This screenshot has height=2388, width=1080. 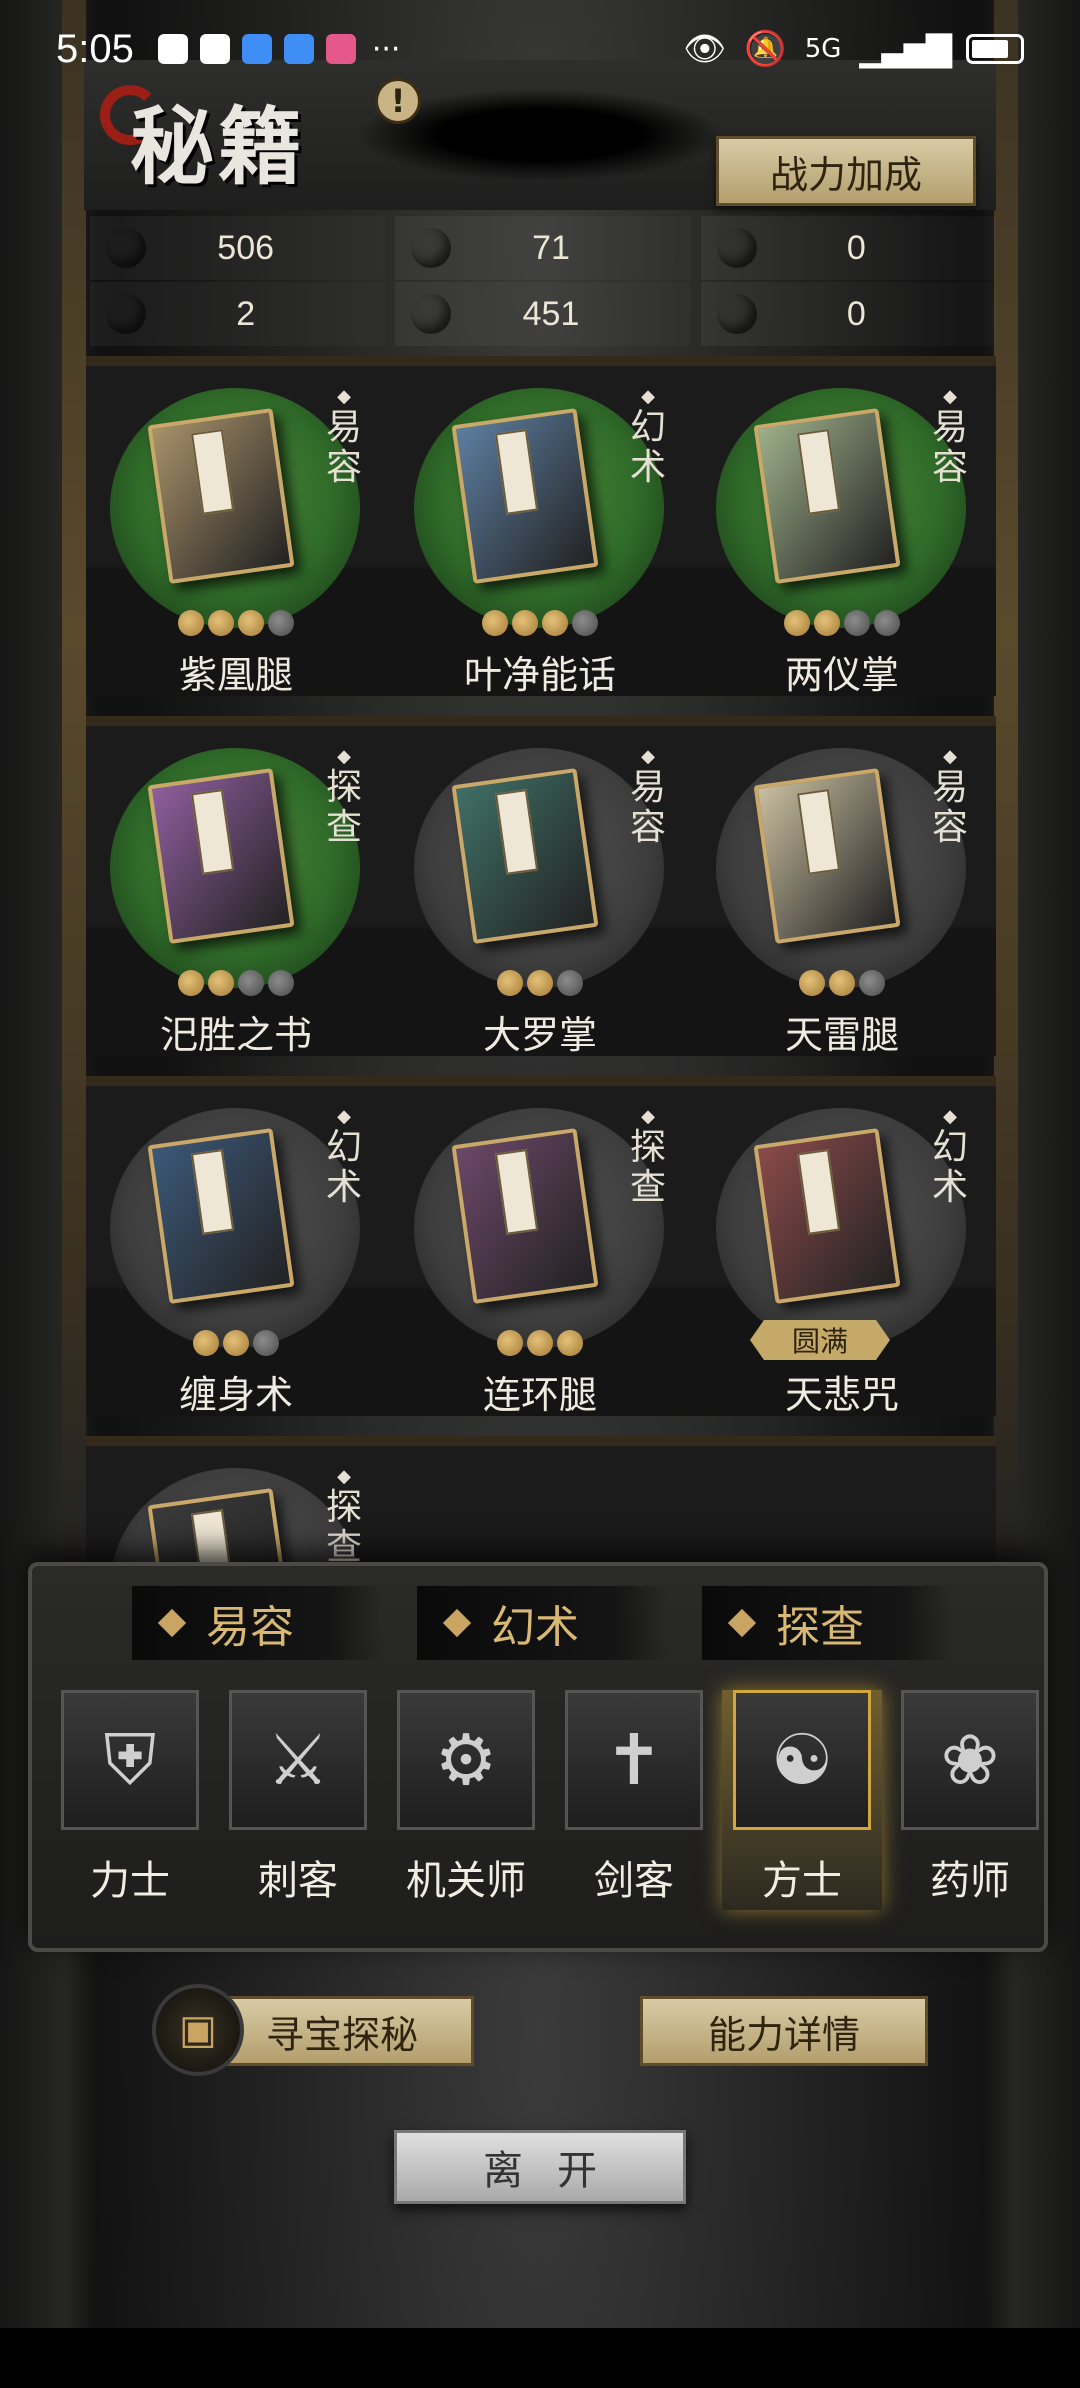 I want to click on book-card: ◆ 易容两仪掌, so click(x=842, y=536).